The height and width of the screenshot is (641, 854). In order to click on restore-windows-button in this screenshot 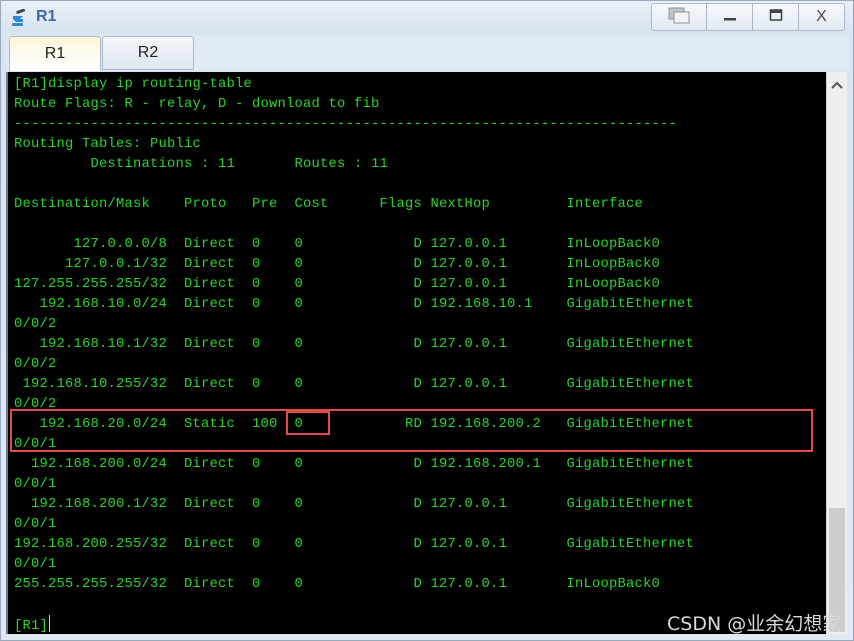, I will do `click(679, 17)`.